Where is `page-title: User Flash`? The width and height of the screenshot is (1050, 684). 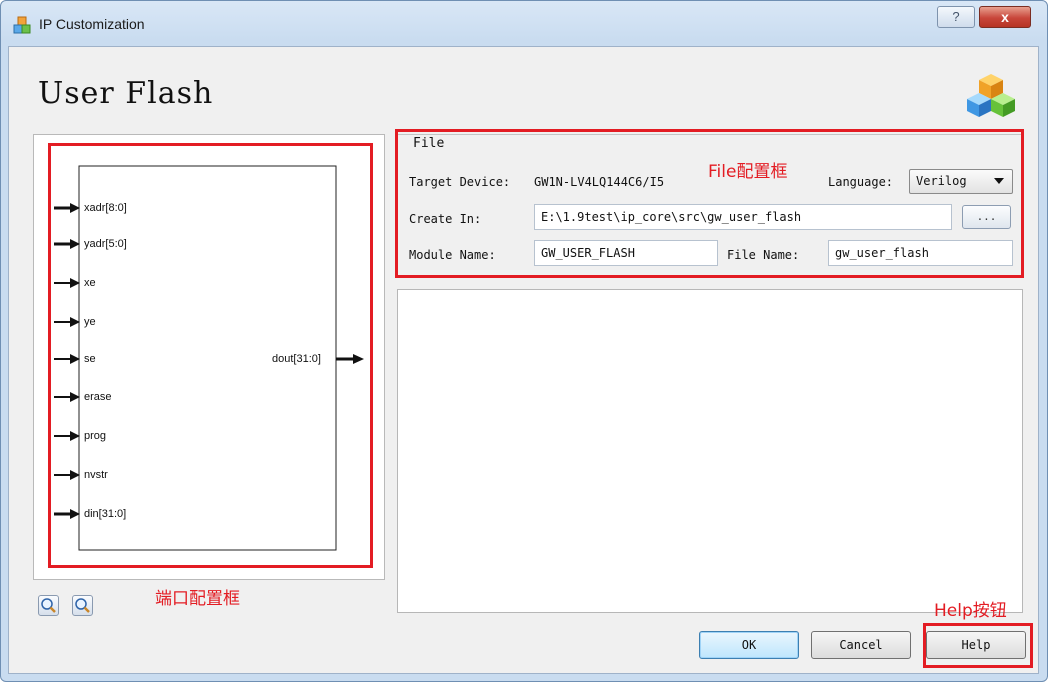 page-title: User Flash is located at coordinates (126, 93).